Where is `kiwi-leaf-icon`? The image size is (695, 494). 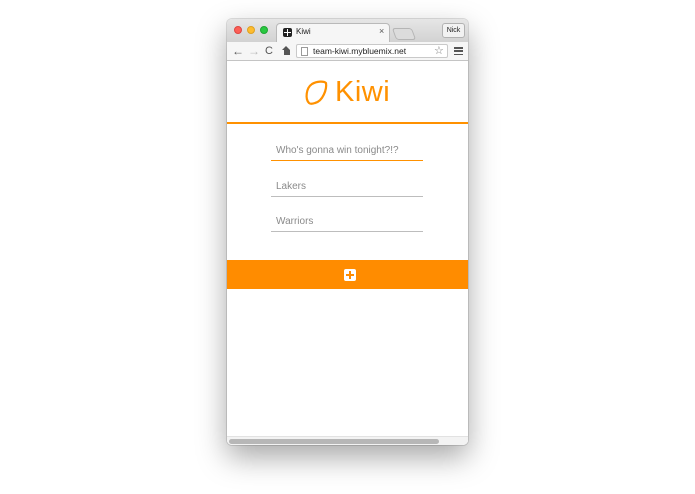 kiwi-leaf-icon is located at coordinates (316, 92).